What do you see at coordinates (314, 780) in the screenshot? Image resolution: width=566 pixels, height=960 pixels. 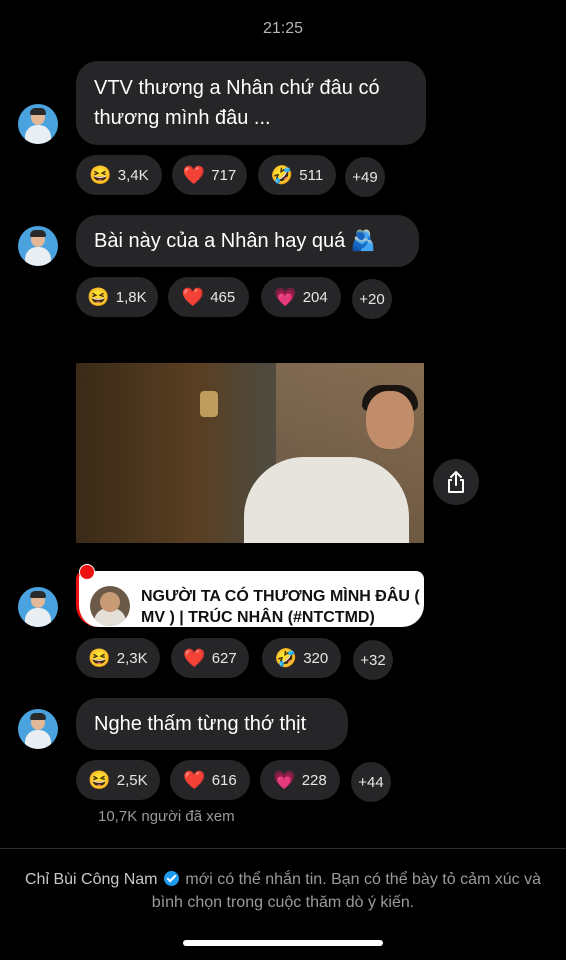 I see `reaction-count: 228` at bounding box center [314, 780].